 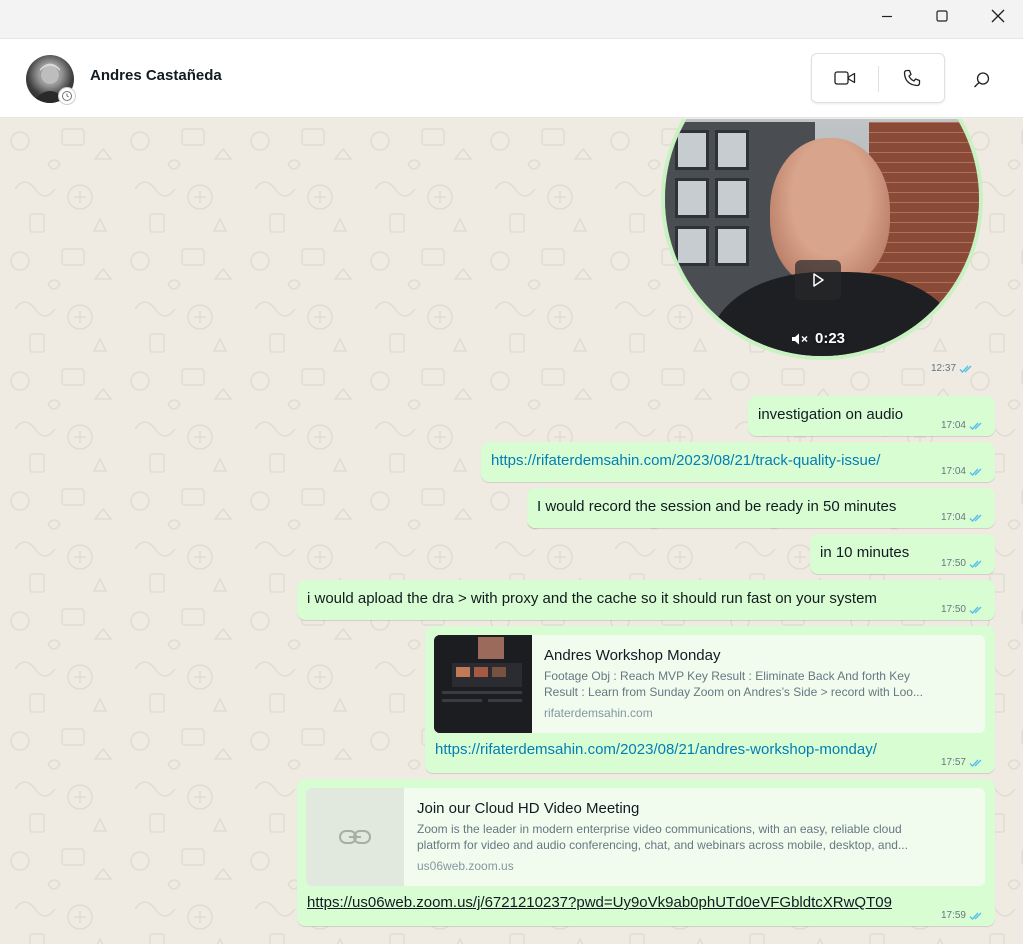 I want to click on message-time: 12:37, so click(x=944, y=368).